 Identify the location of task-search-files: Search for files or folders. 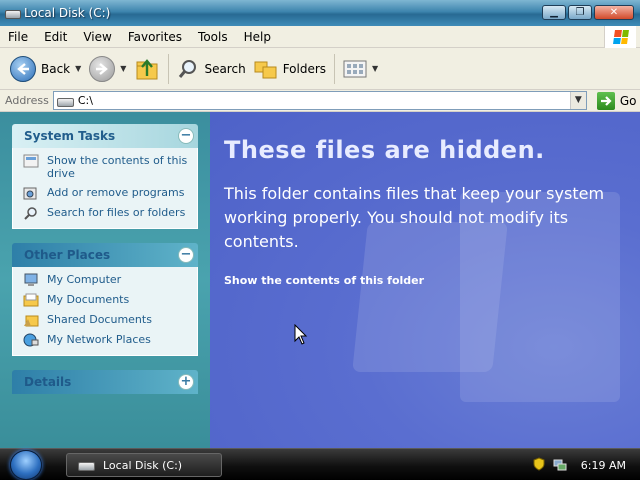
(106, 213).